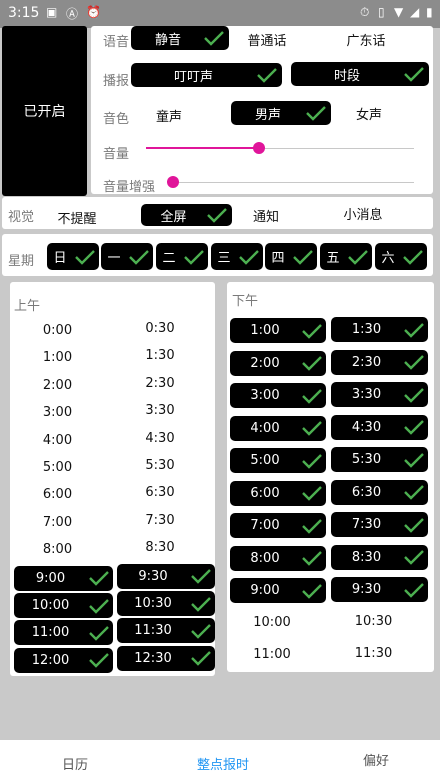  I want to click on time-slot: 2:00, so click(58, 385).